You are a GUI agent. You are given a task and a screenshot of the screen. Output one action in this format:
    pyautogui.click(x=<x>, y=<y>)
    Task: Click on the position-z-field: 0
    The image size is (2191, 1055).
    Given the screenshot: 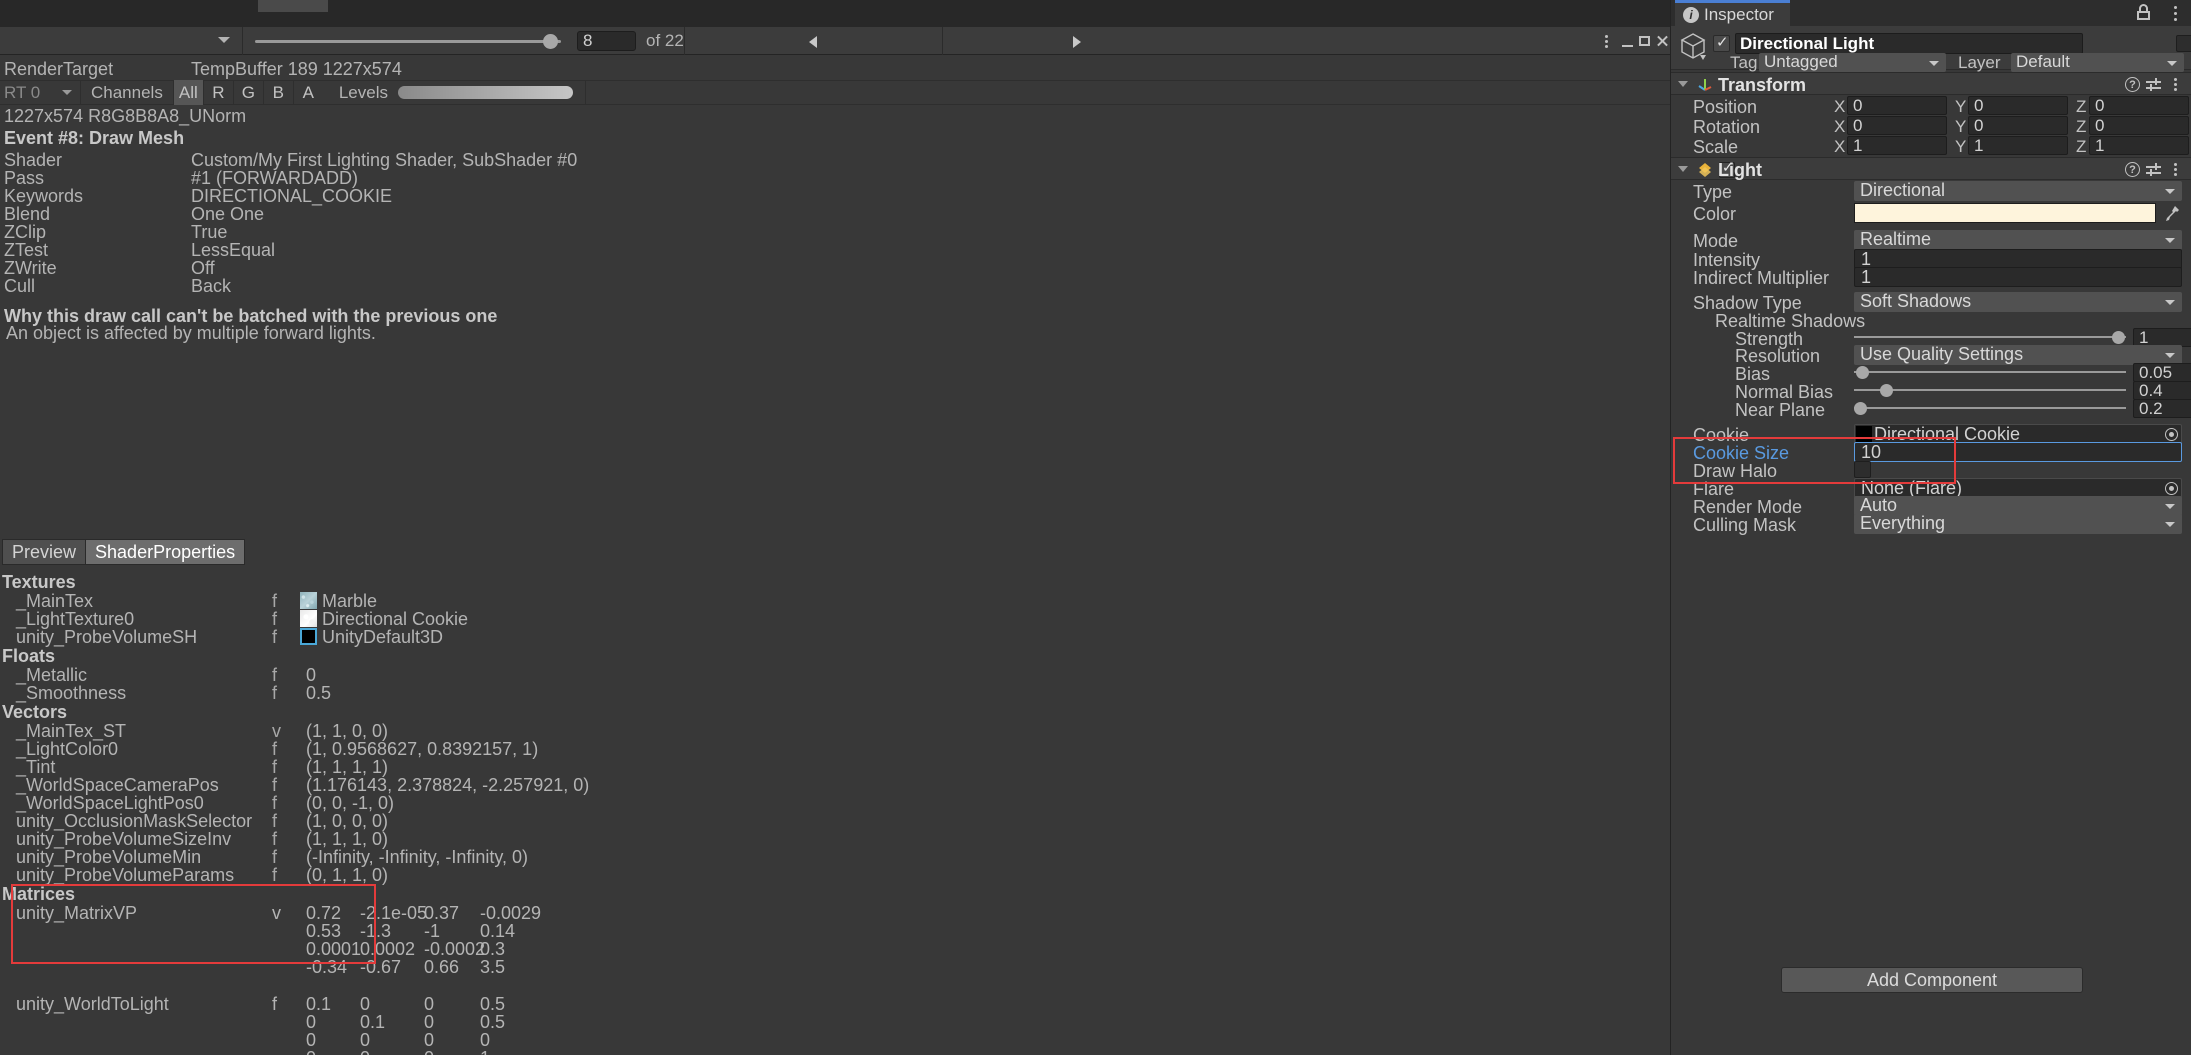 What is the action you would take?
    pyautogui.click(x=2139, y=105)
    